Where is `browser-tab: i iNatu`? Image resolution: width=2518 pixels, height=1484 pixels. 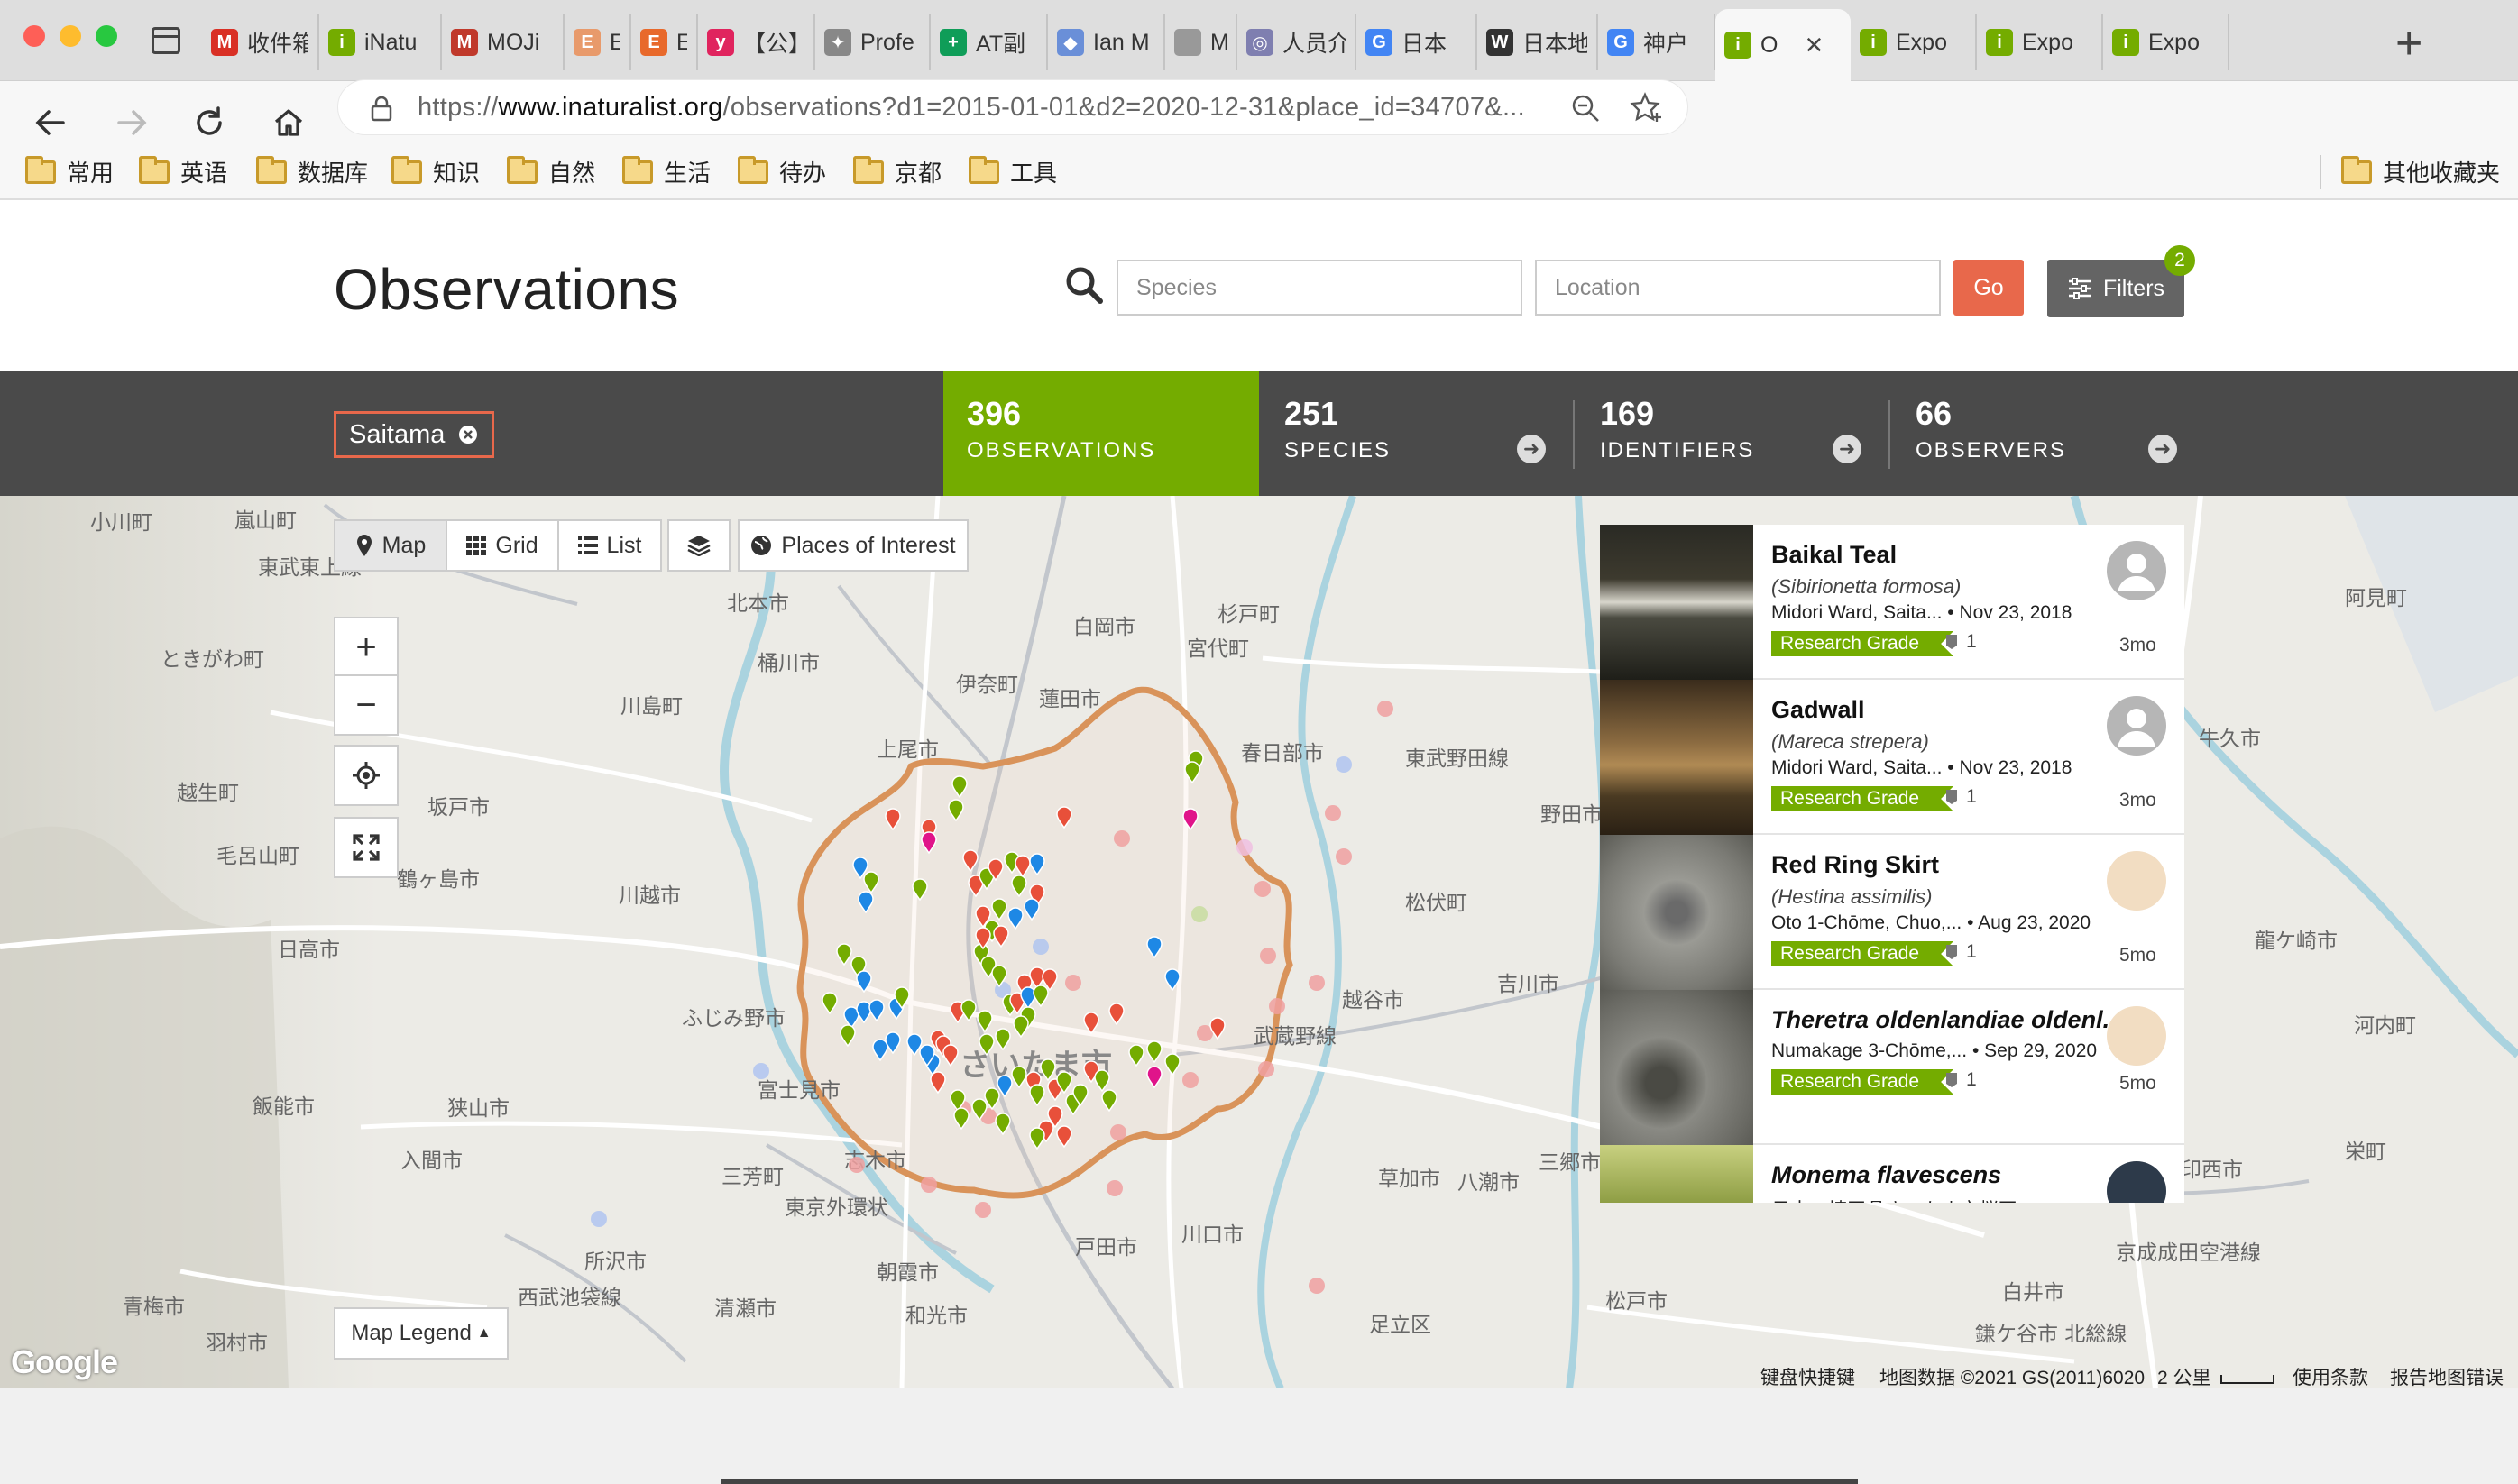 browser-tab: i iNatu is located at coordinates (380, 42).